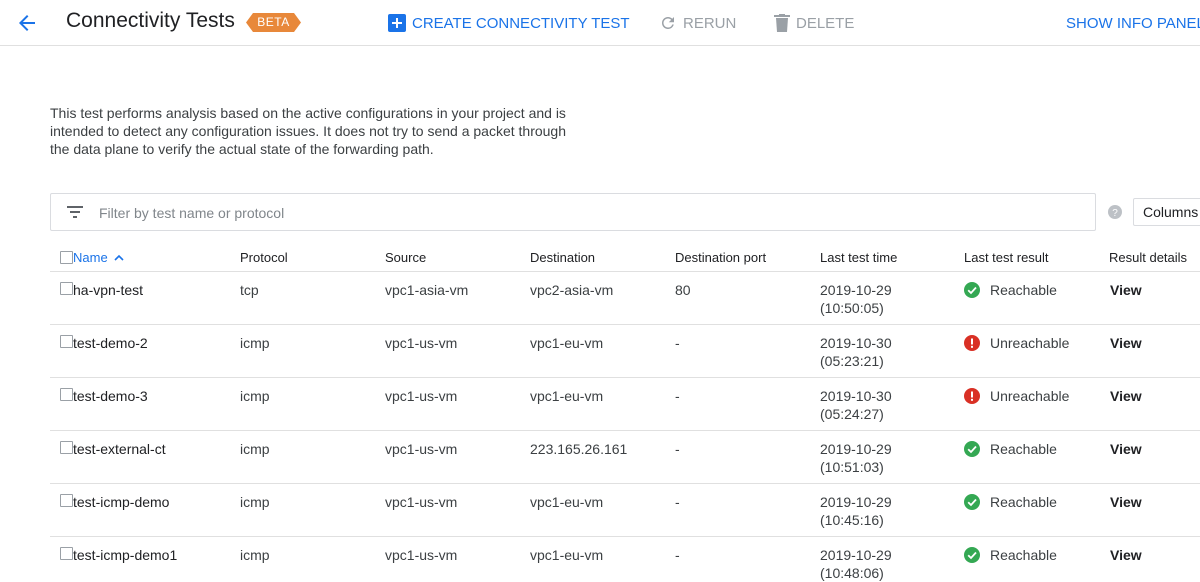 The width and height of the screenshot is (1200, 582). Describe the element at coordinates (856, 458) in the screenshot. I see `last-test-time: 2019-10-29 (10:51:03)` at that location.